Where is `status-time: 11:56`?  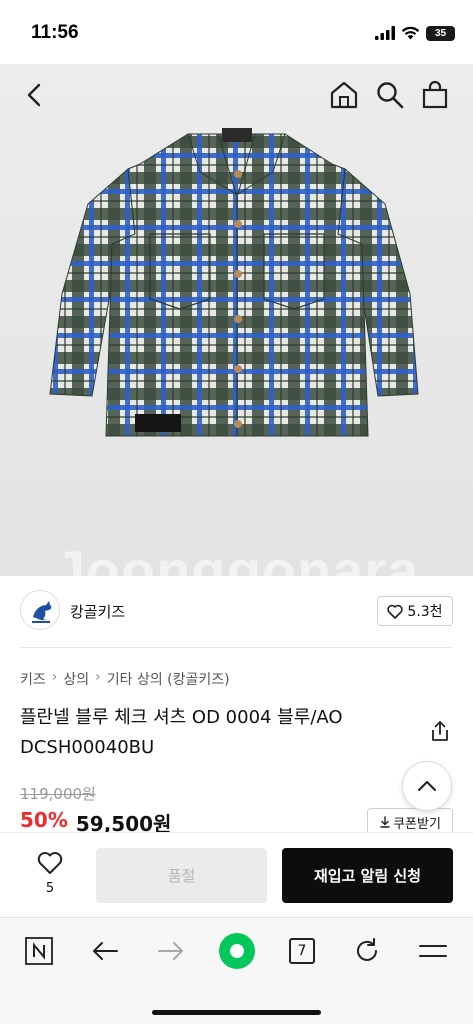
status-time: 11:56 is located at coordinates (55, 32).